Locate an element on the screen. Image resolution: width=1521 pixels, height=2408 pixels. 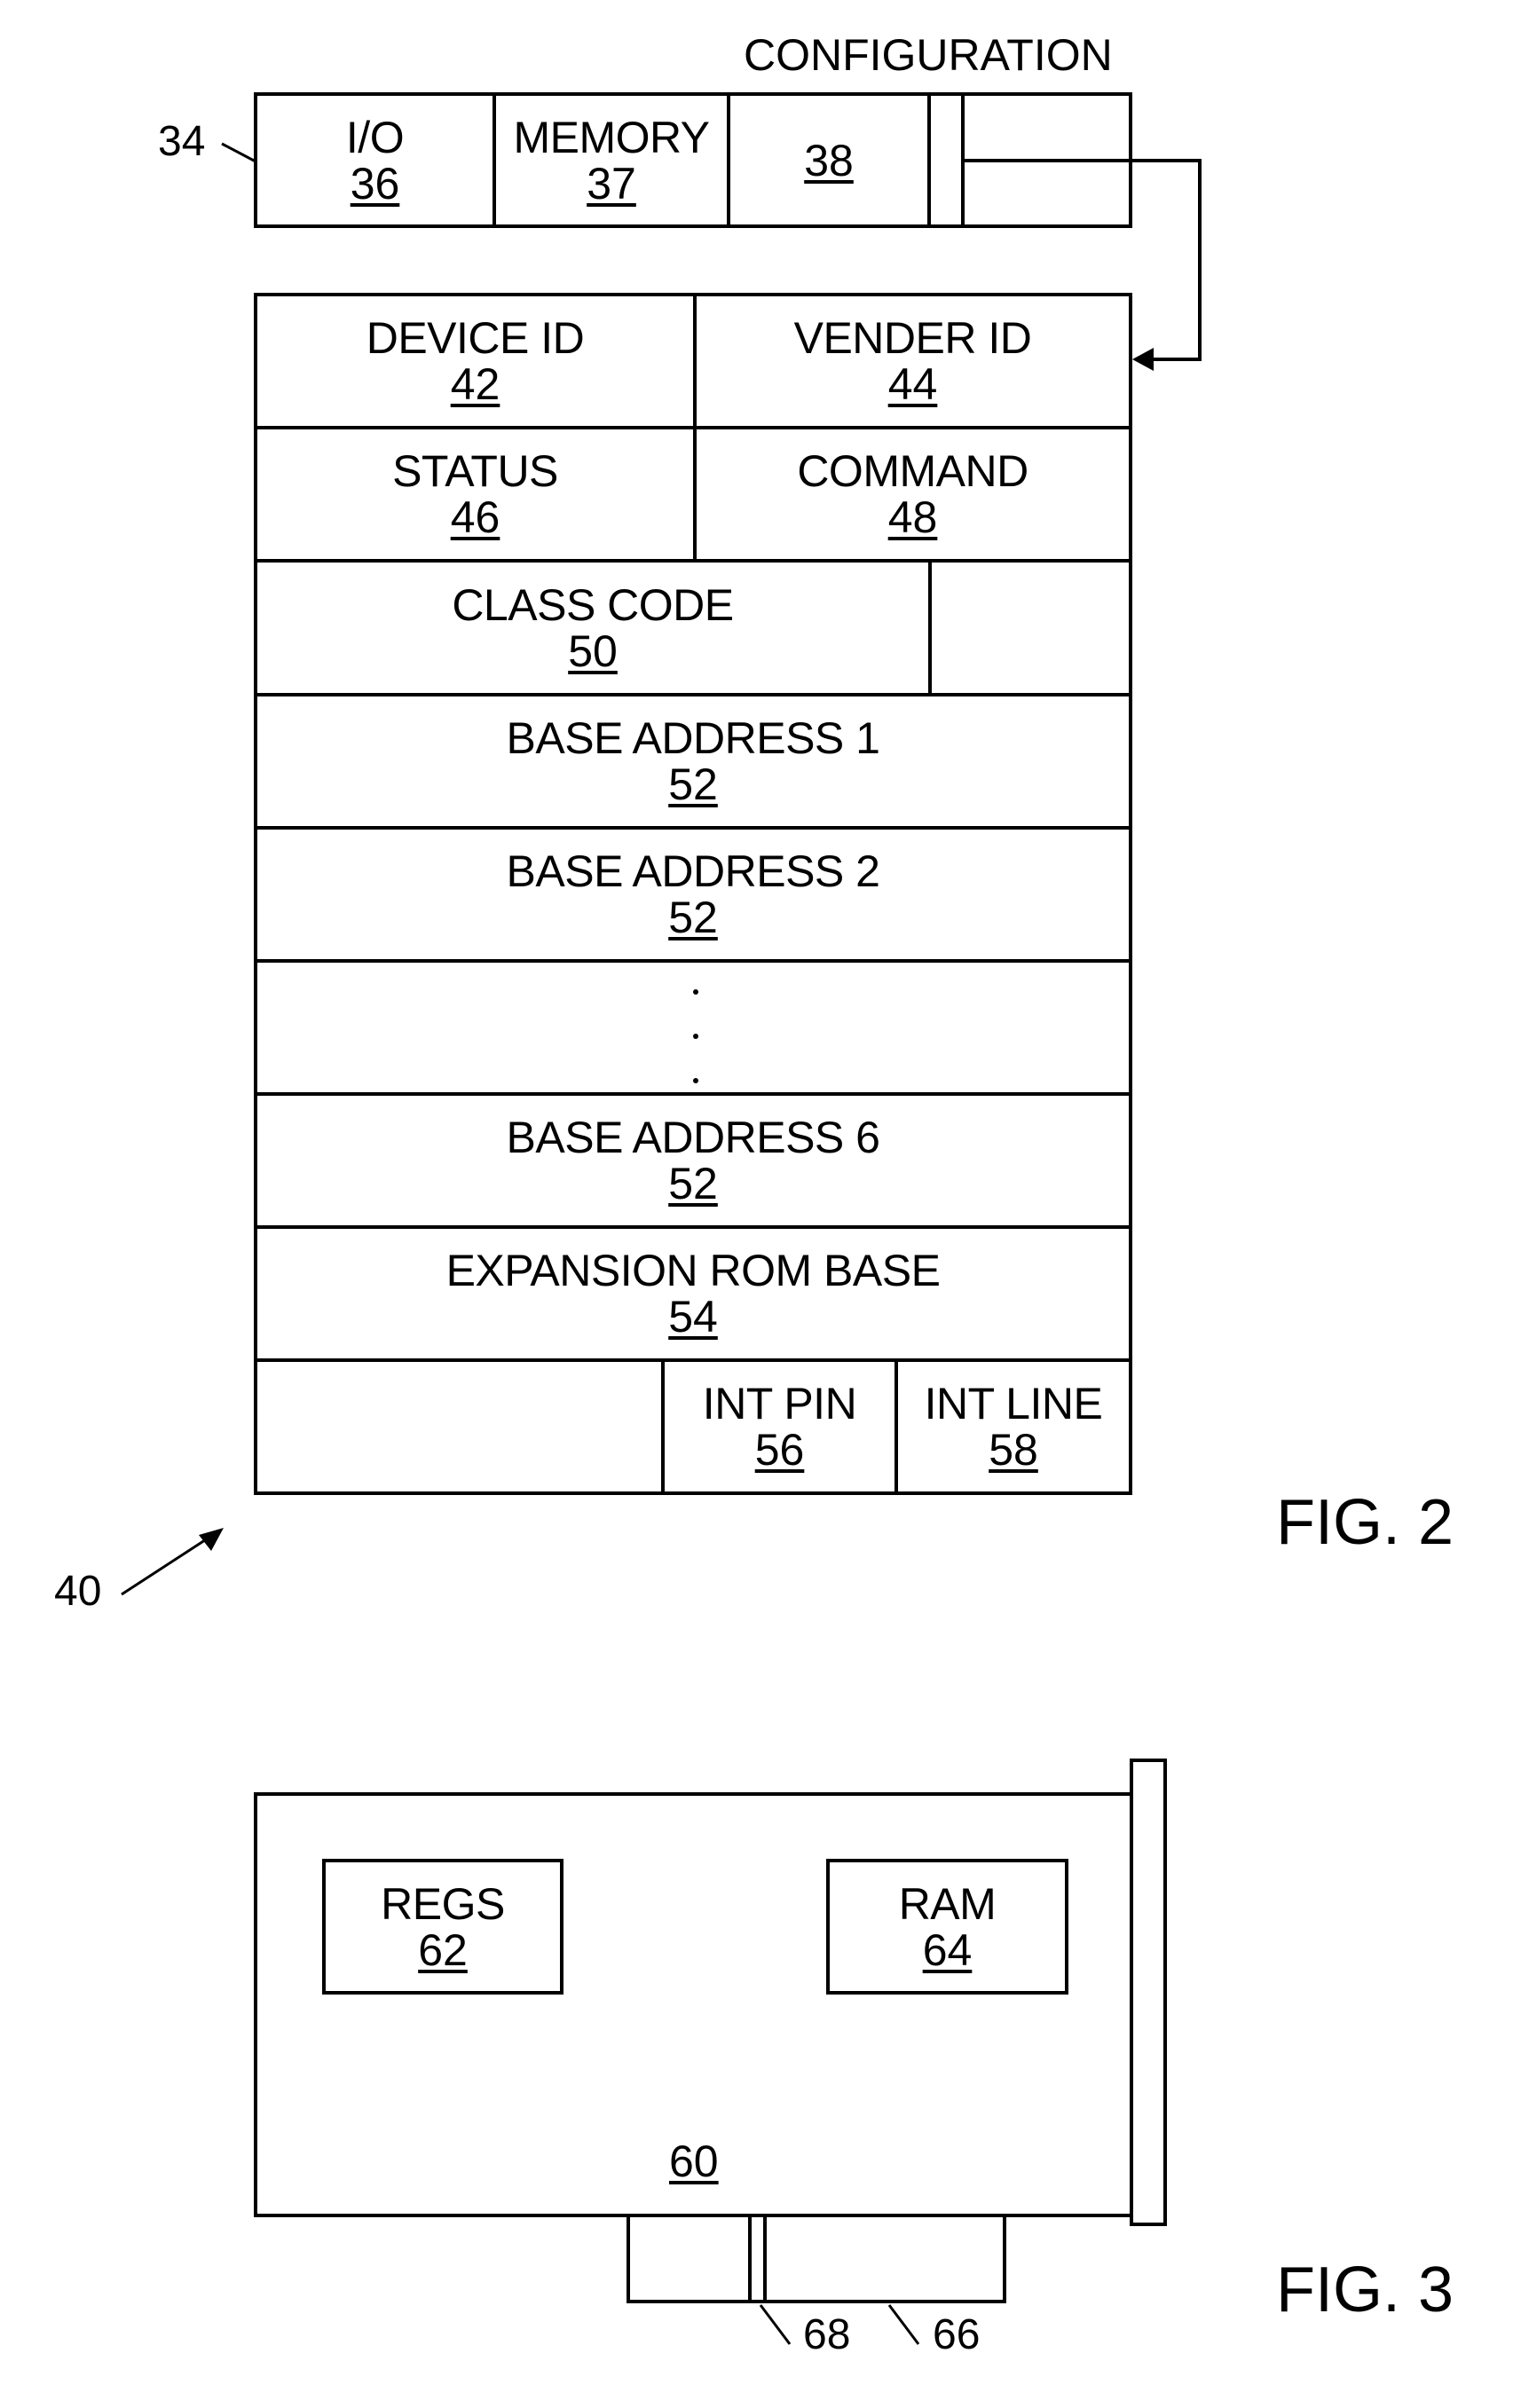
edge-connector is located at coordinates (816, 2258).